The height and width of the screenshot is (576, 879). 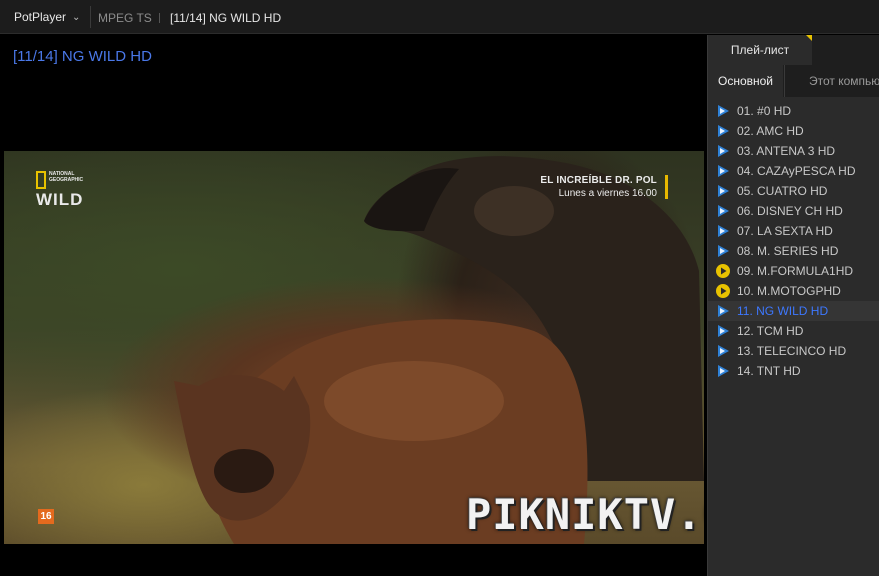 I want to click on playlist-item: 03. ANTENA 3 HD, so click(x=793, y=151).